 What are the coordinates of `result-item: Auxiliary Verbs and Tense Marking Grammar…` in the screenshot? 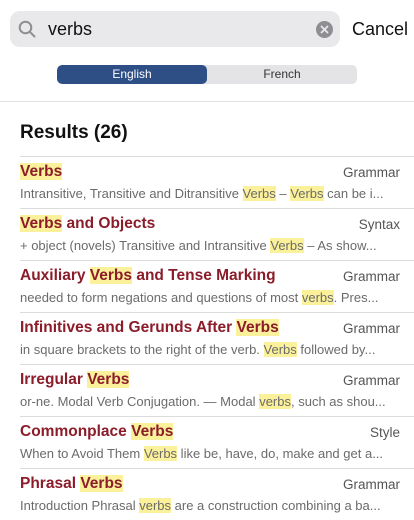 It's located at (217, 286).